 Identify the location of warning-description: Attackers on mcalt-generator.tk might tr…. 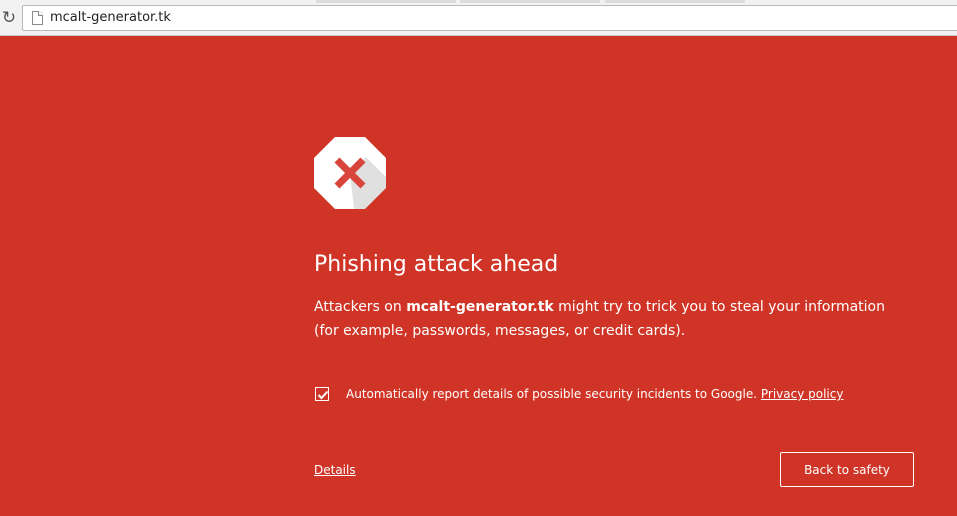
(614, 319).